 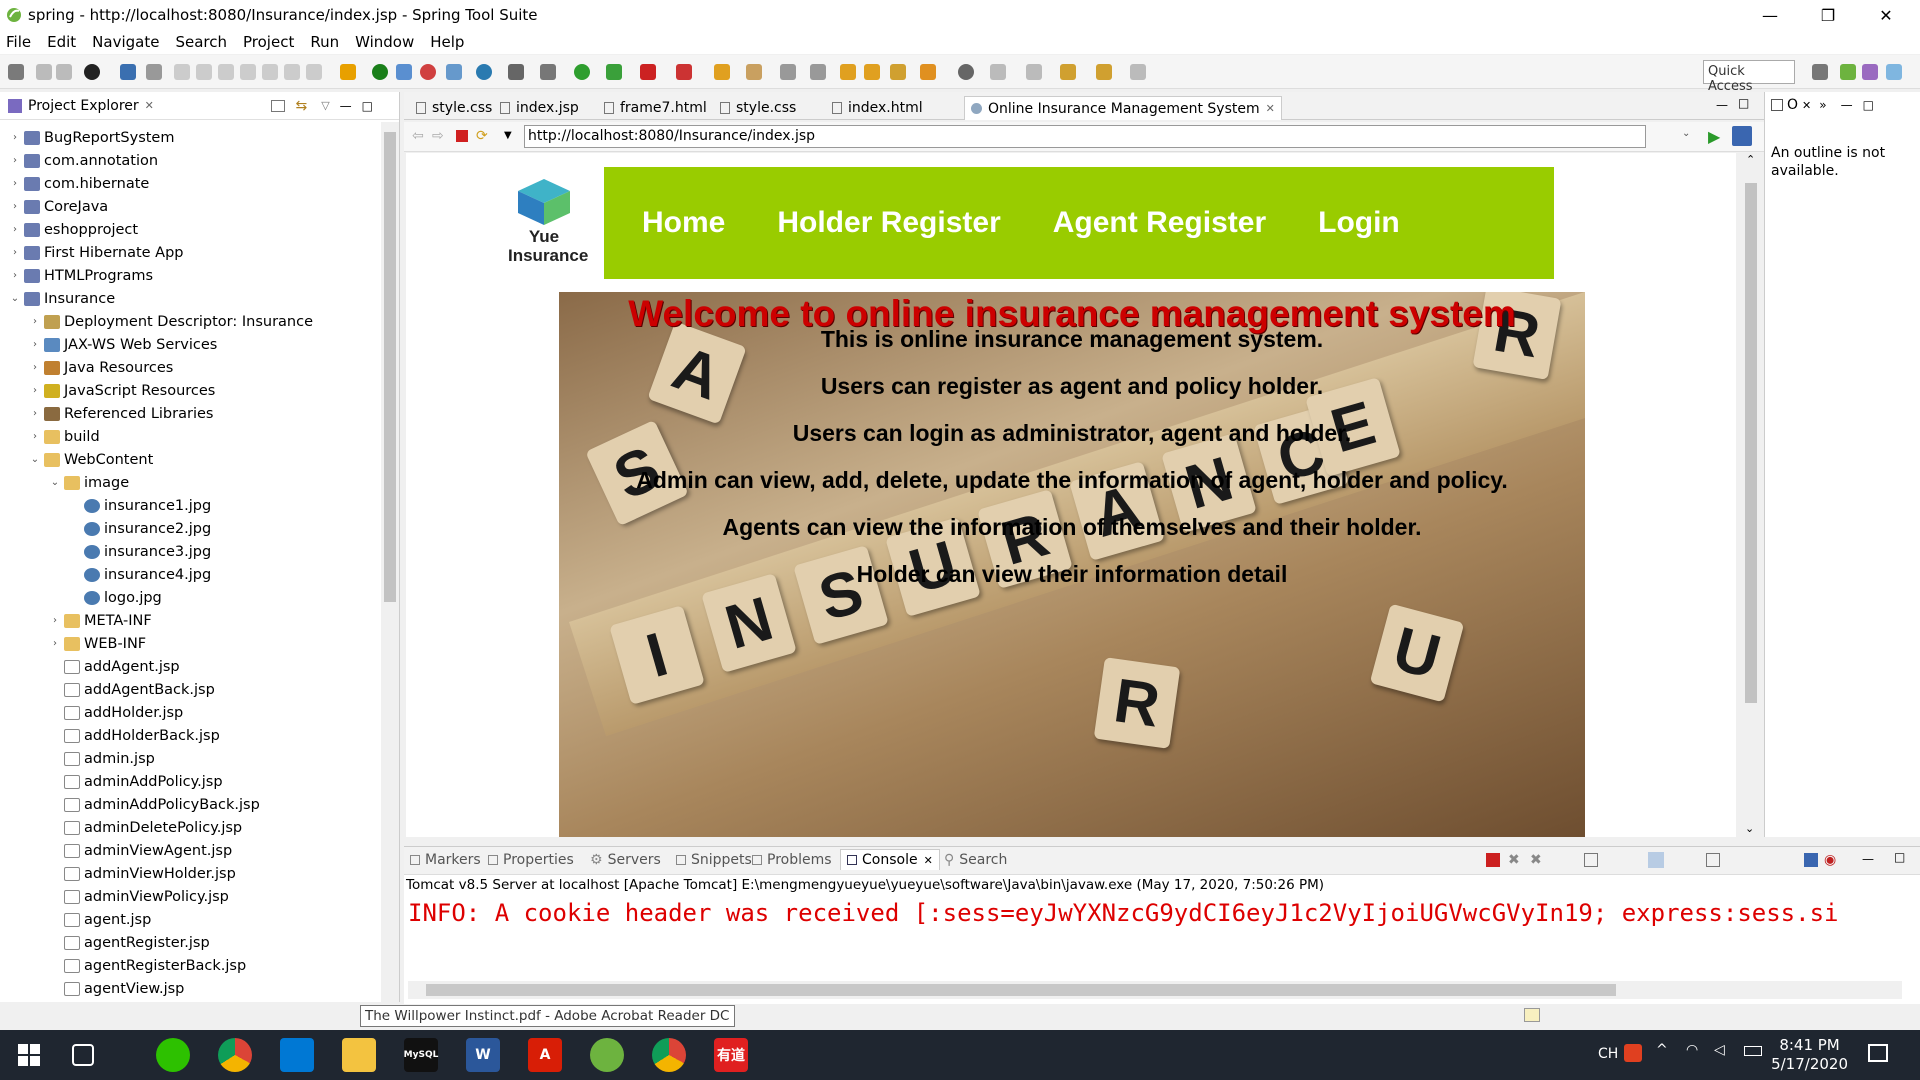 I want to click on web-perspective-icon, so click(x=1894, y=72).